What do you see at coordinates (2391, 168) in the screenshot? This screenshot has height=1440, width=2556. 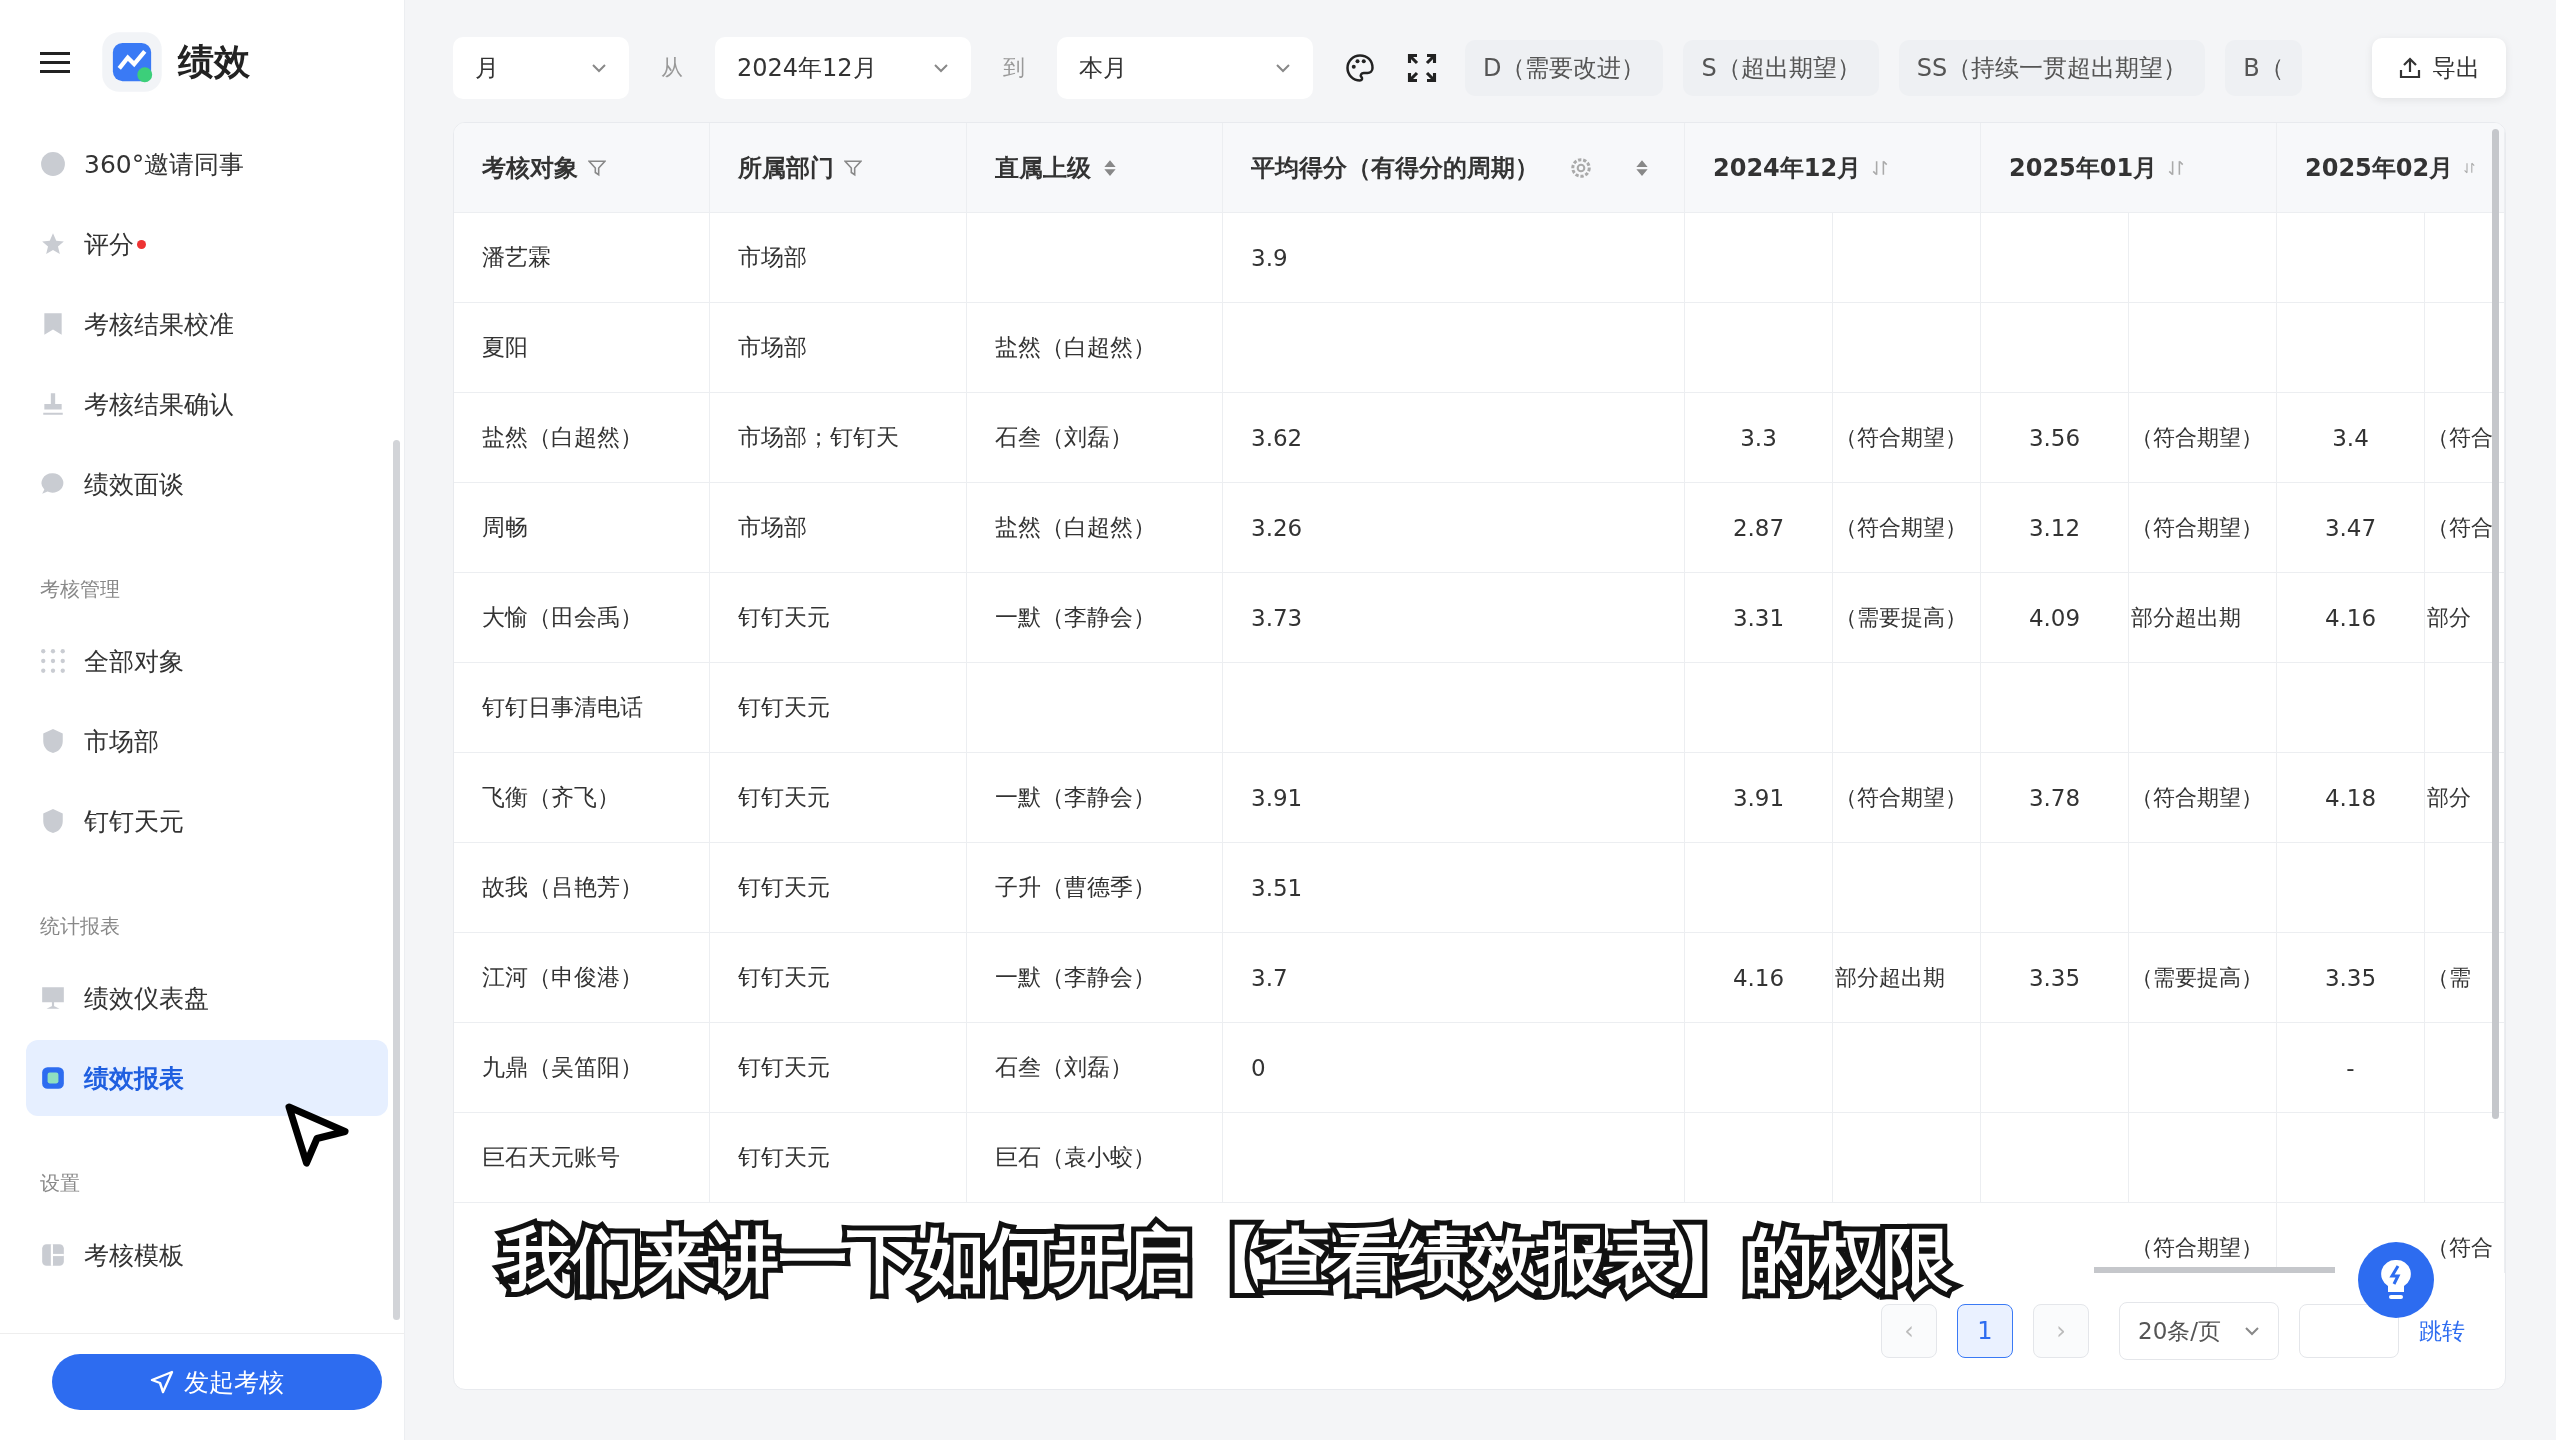 I see `column-header: 2025年02月` at bounding box center [2391, 168].